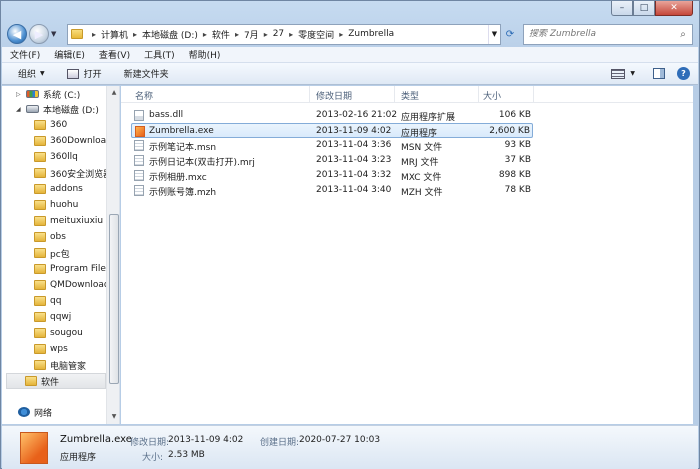  What do you see at coordinates (601, 34) in the screenshot?
I see `search-input` at bounding box center [601, 34].